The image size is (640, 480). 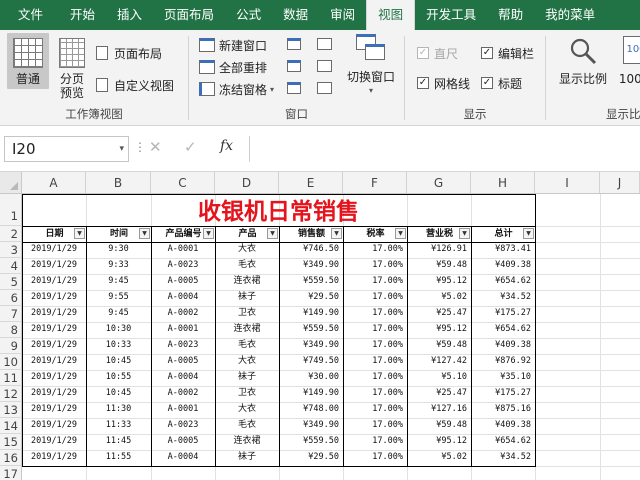 What do you see at coordinates (11, 250) in the screenshot?
I see `row-header: 3` at bounding box center [11, 250].